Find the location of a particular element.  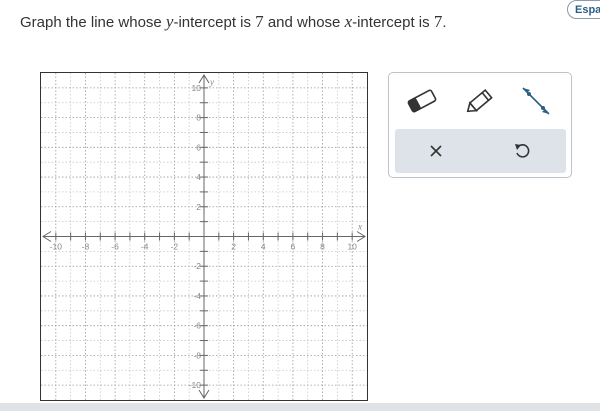

y-tick-label: -8 is located at coordinates (197, 355).